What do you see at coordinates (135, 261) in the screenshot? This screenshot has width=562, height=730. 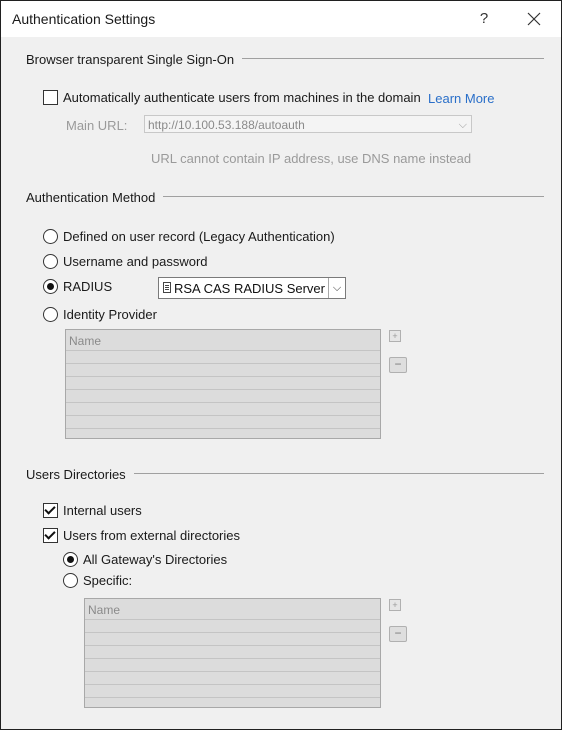 I see `username-password-label: Username and password` at bounding box center [135, 261].